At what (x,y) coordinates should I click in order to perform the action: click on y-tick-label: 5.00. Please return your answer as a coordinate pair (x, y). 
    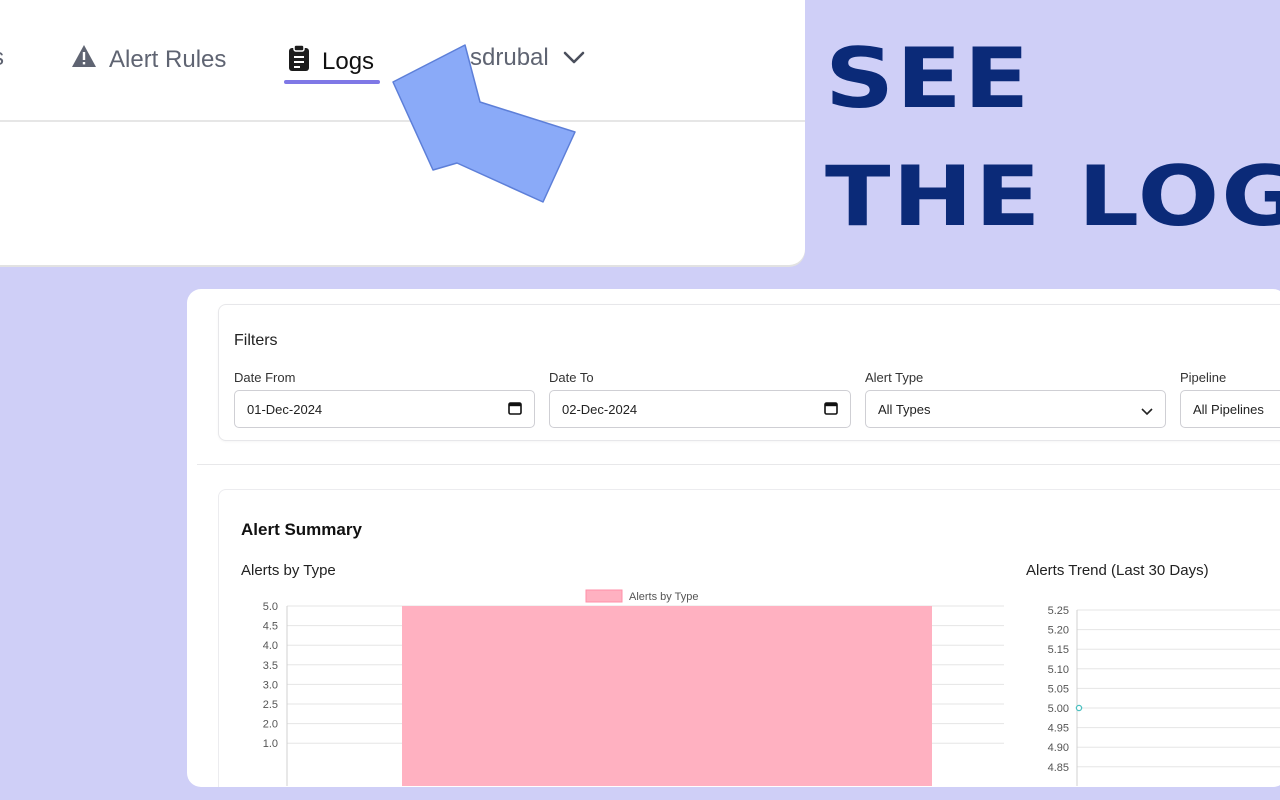
    Looking at the image, I should click on (1058, 709).